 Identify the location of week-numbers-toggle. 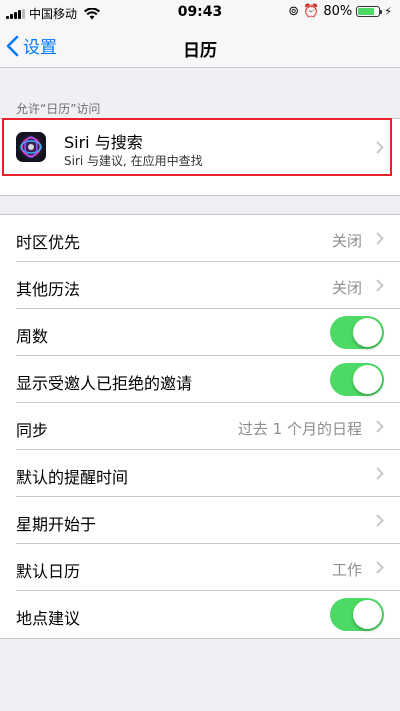
(357, 332).